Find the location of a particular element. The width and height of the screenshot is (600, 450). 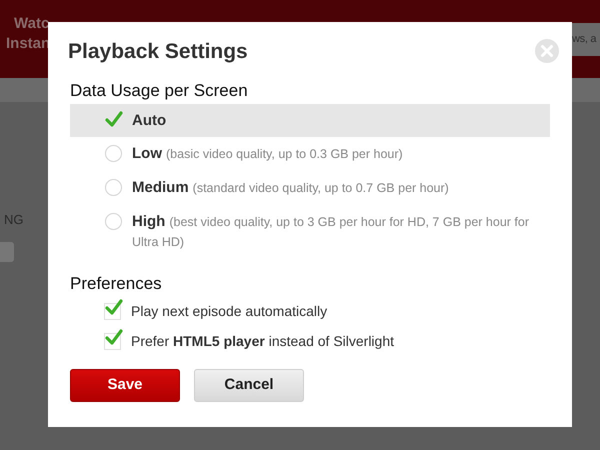

nav-text: Watc is located at coordinates (31, 24).